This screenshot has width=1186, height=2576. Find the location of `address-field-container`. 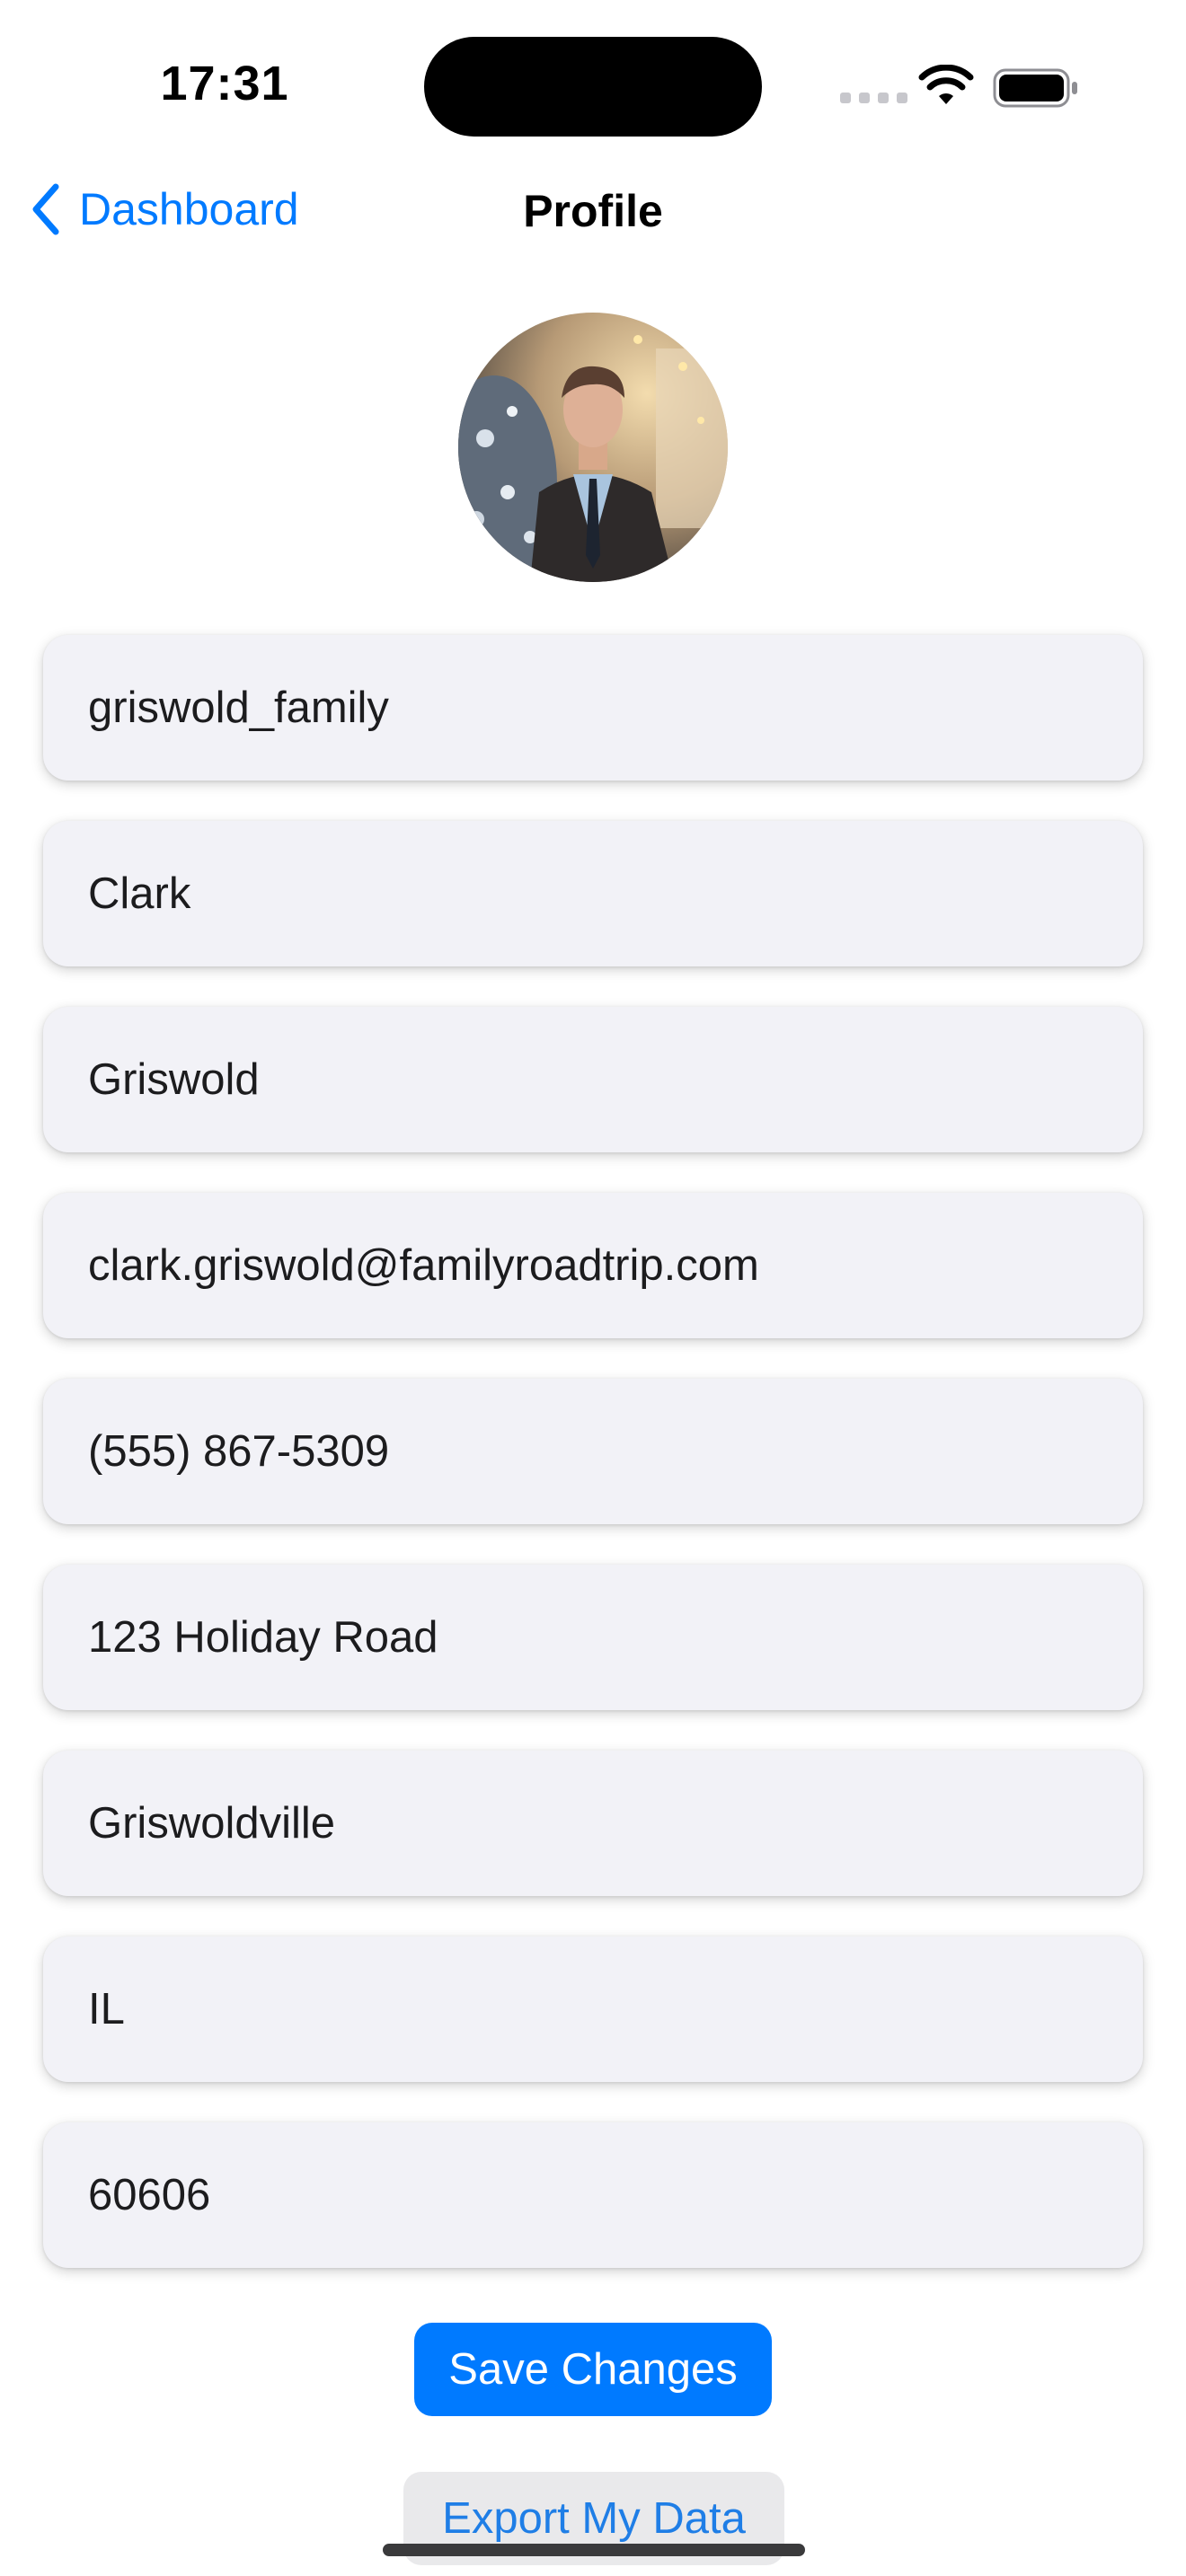

address-field-container is located at coordinates (593, 1637).